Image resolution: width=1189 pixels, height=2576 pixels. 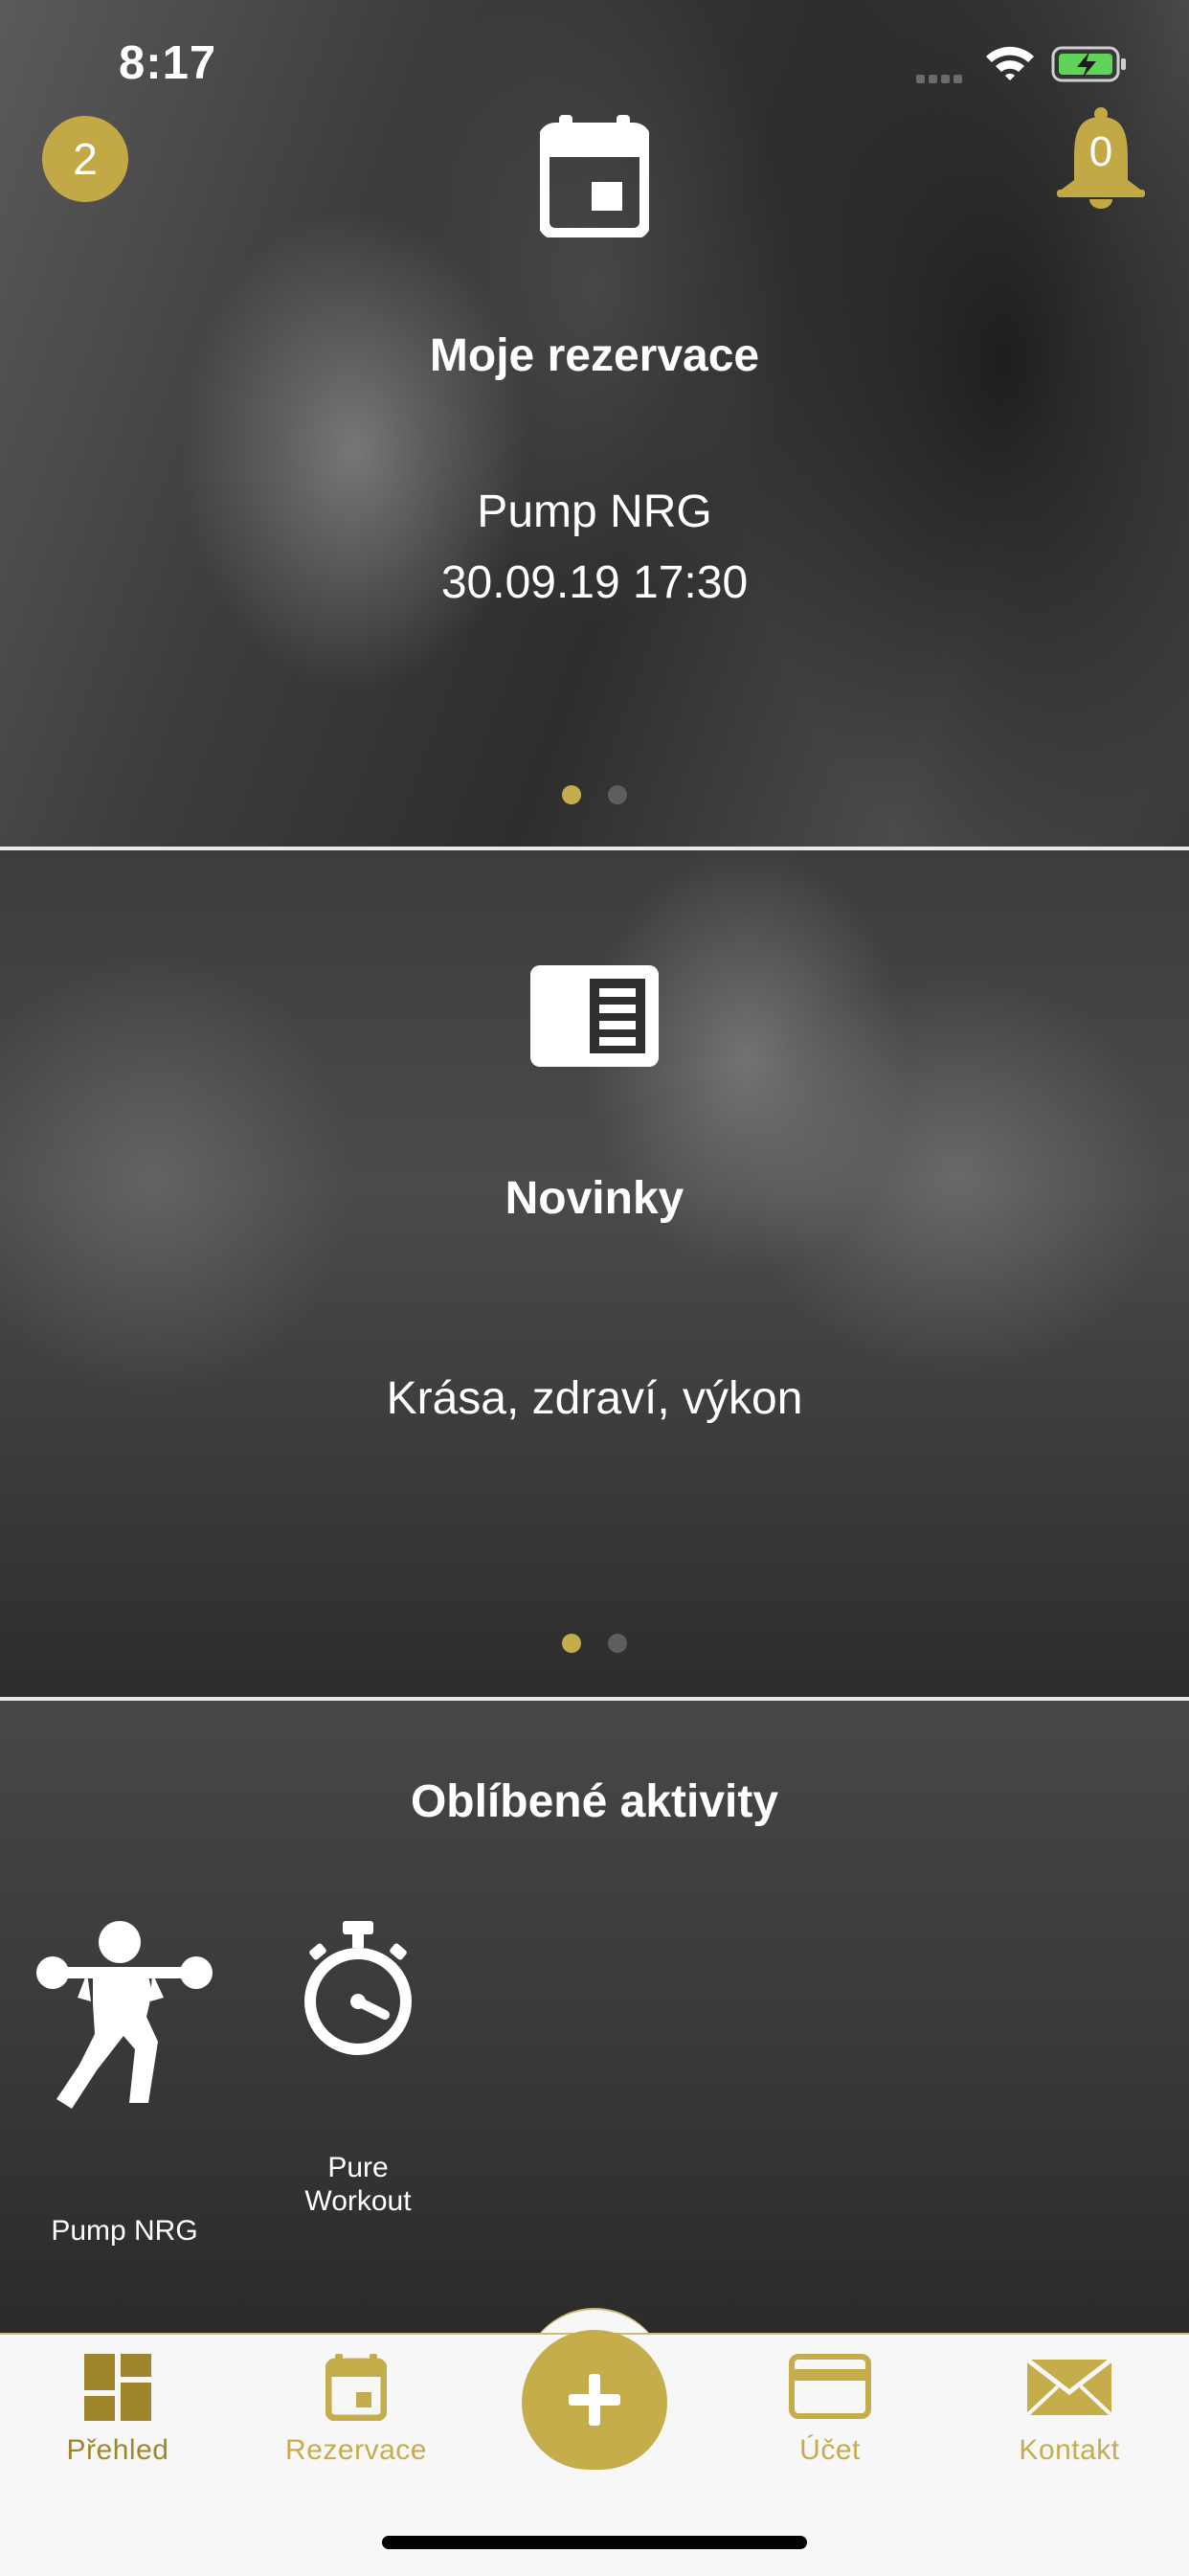 I want to click on notifications-count: 0, so click(x=1100, y=151).